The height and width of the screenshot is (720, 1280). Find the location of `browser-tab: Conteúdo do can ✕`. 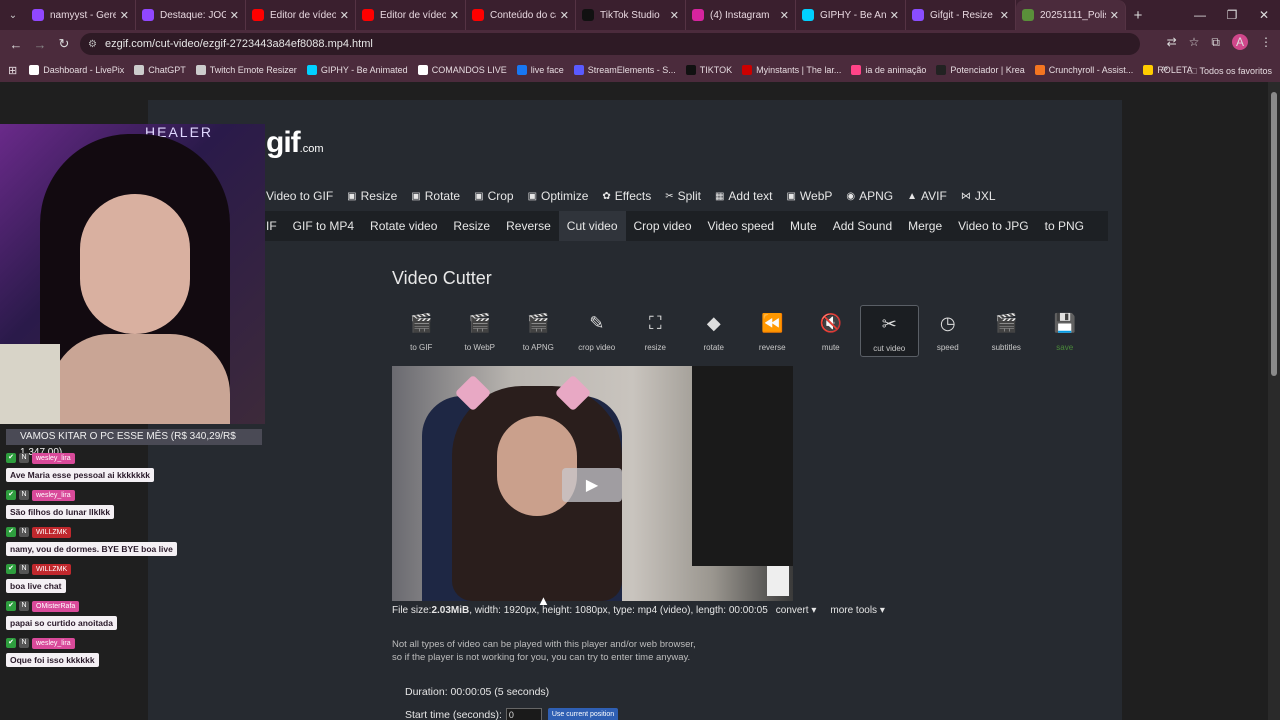

browser-tab: Conteúdo do can ✕ is located at coordinates (521, 15).